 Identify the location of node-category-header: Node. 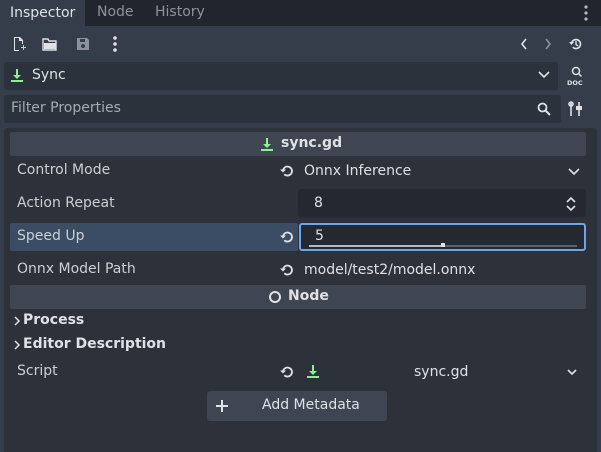
(298, 297).